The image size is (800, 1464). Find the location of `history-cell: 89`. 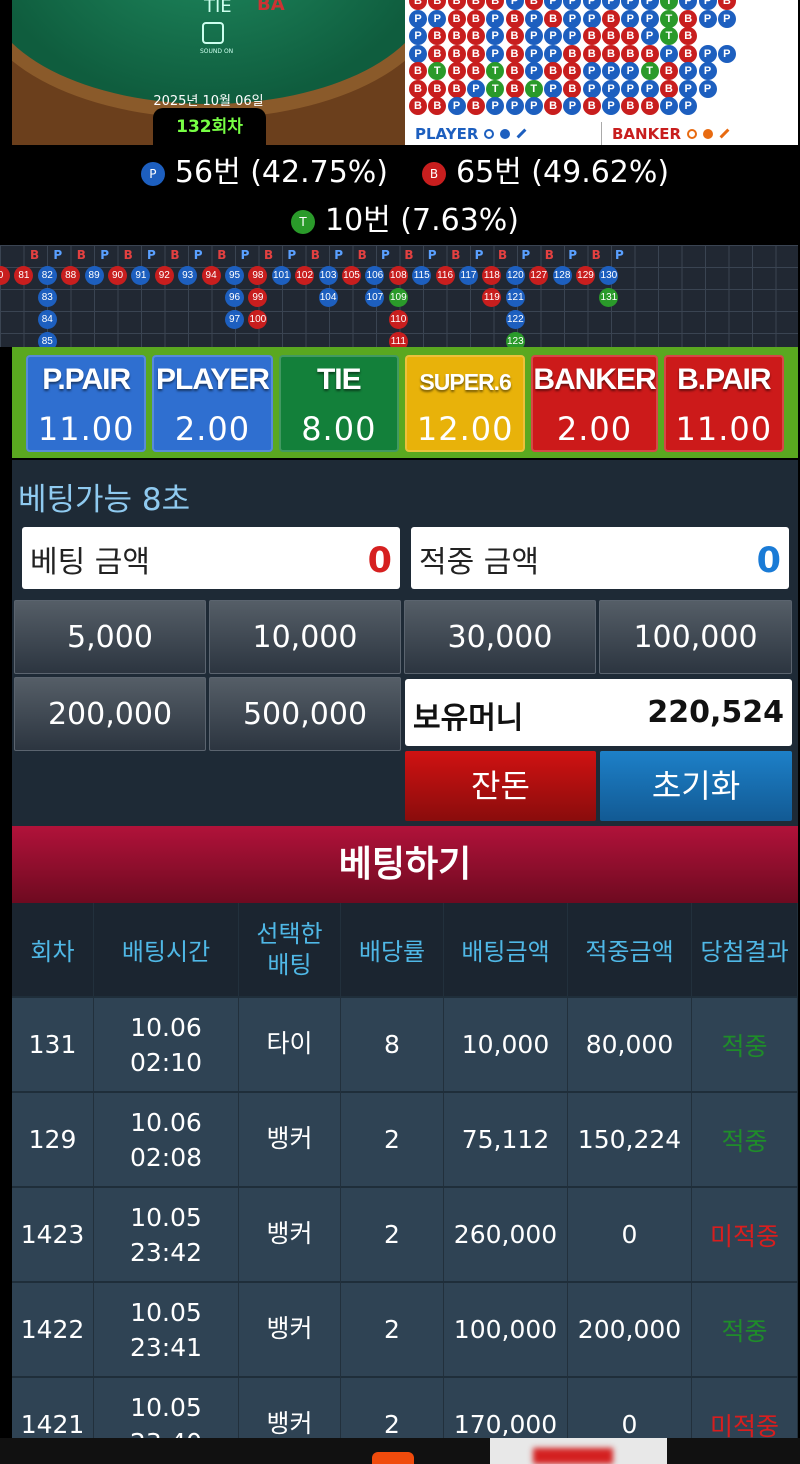

history-cell: 89 is located at coordinates (94, 275).